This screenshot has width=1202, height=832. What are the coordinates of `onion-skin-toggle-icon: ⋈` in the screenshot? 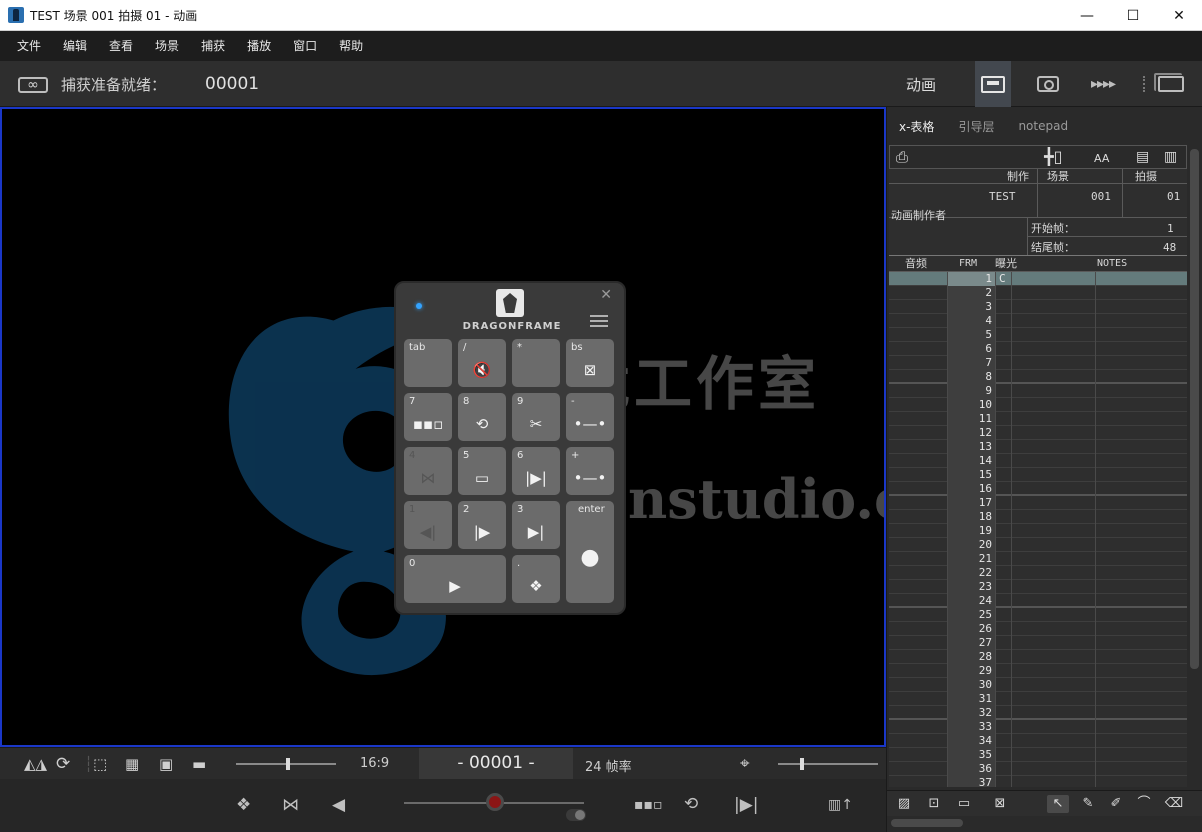 It's located at (290, 805).